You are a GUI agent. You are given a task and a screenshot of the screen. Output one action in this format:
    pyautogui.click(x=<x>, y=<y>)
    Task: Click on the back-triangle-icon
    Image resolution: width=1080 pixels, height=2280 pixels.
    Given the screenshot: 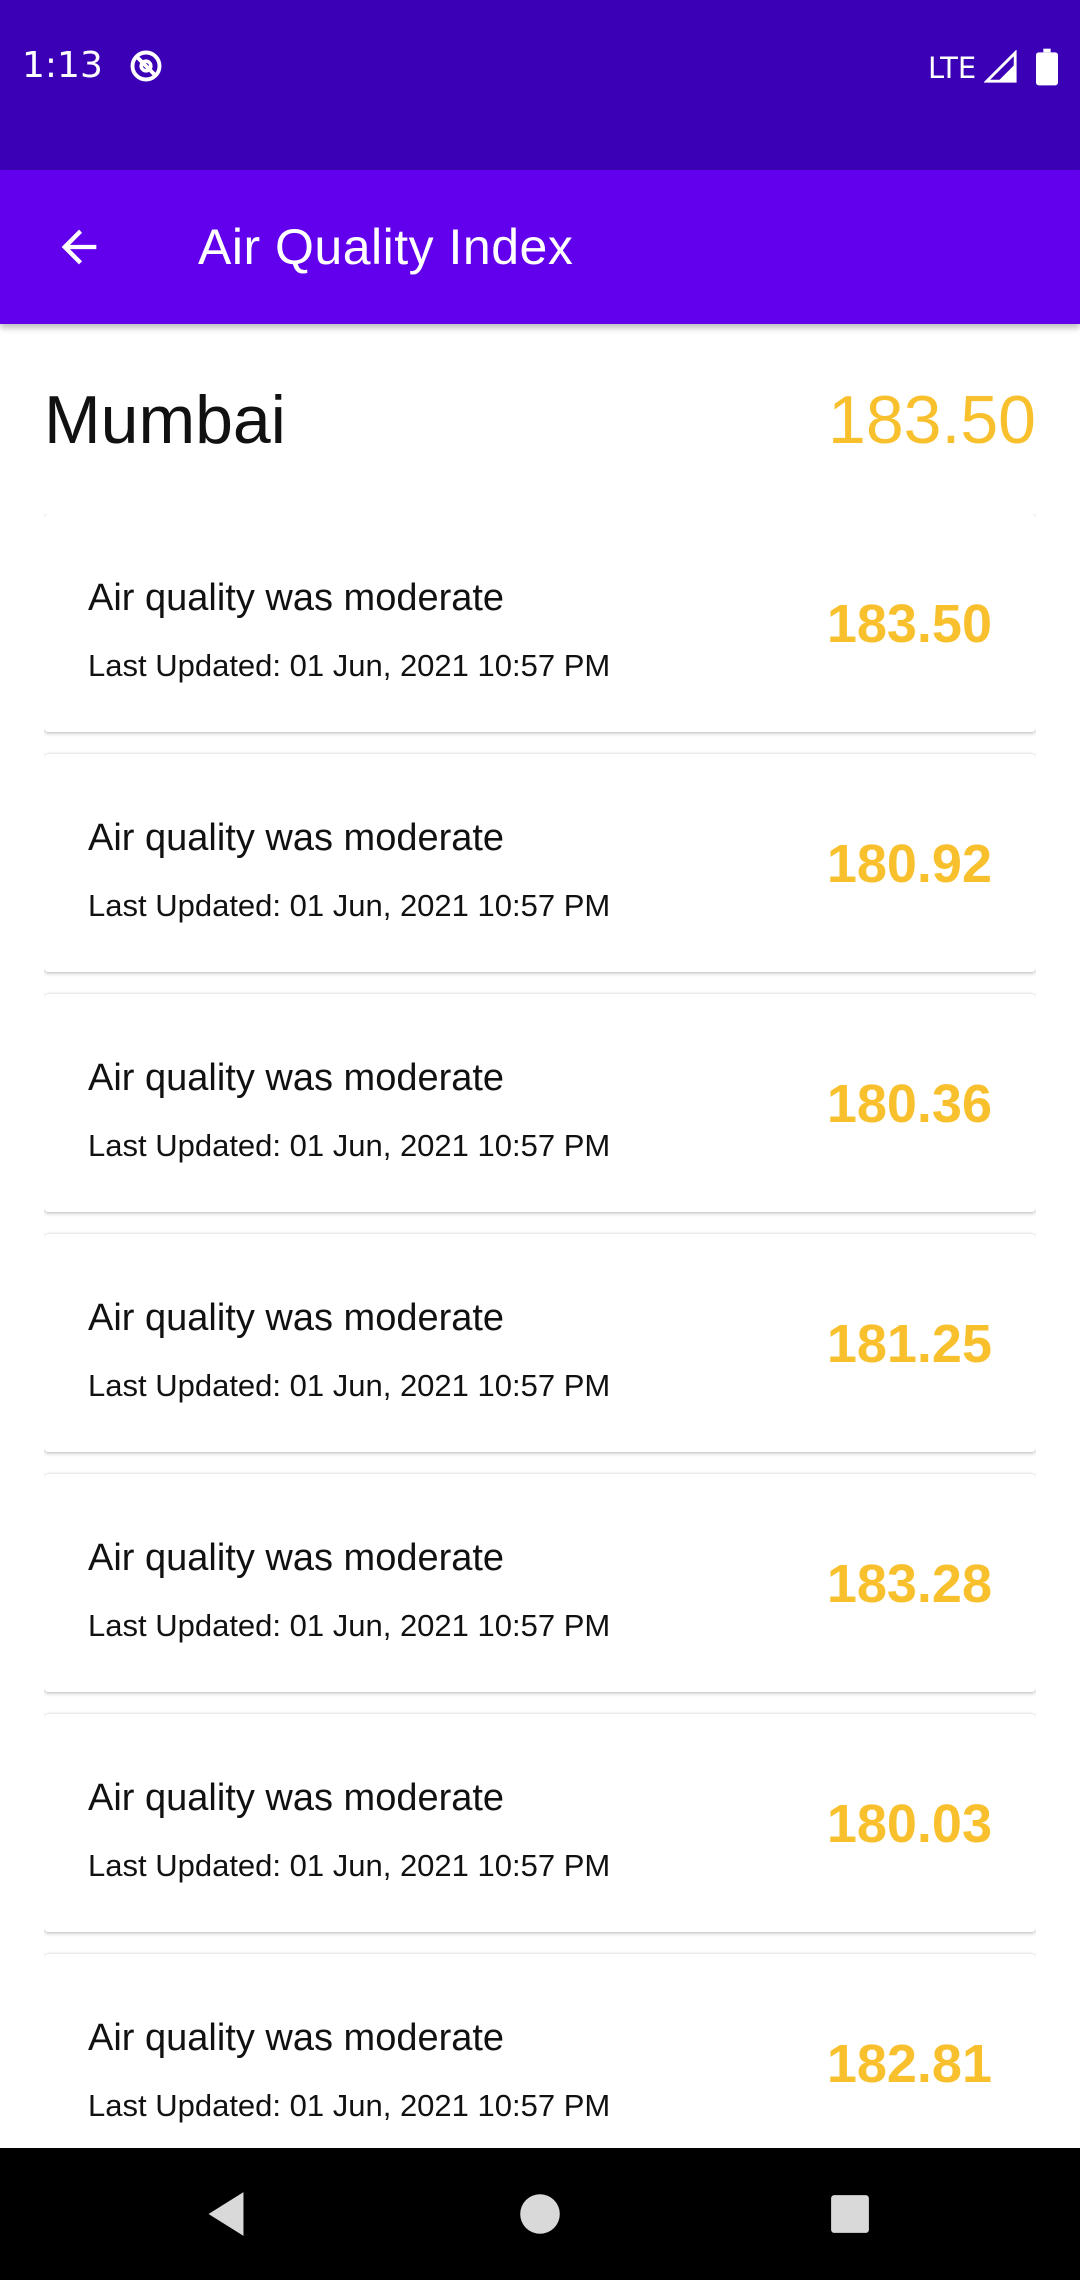 What is the action you would take?
    pyautogui.click(x=226, y=2214)
    